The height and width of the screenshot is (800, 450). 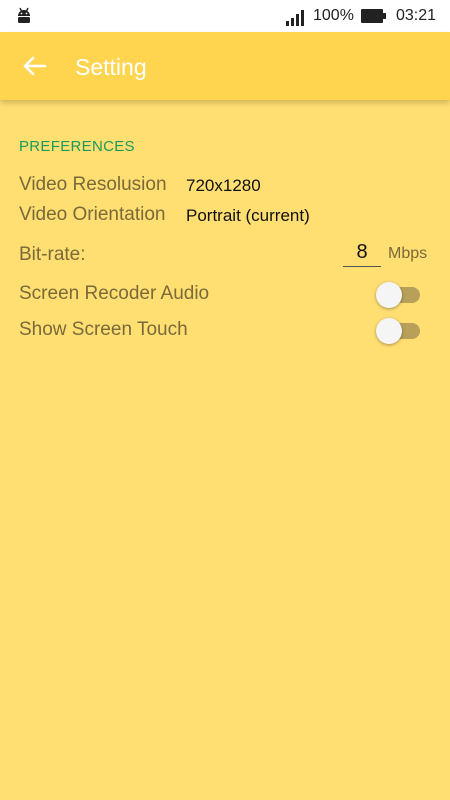 I want to click on bitrate-label: Bit-rate:, so click(x=52, y=254).